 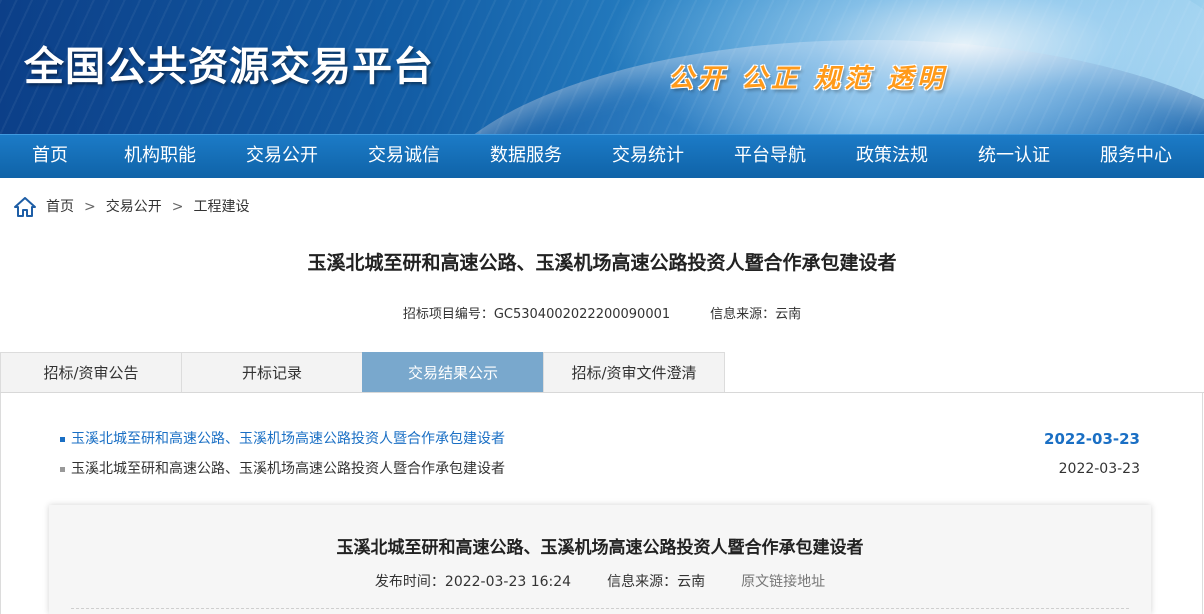 What do you see at coordinates (600, 608) in the screenshot?
I see `divider` at bounding box center [600, 608].